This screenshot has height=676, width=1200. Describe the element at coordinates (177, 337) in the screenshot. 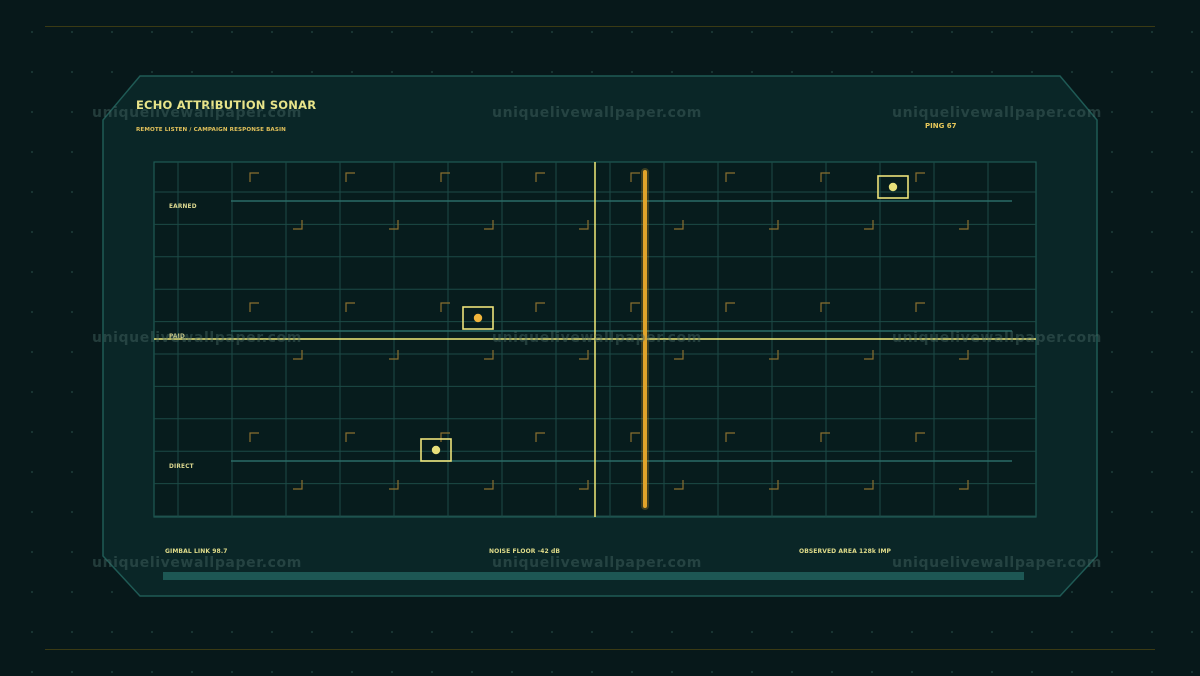

I see `lane-label-paid: PAID` at that location.